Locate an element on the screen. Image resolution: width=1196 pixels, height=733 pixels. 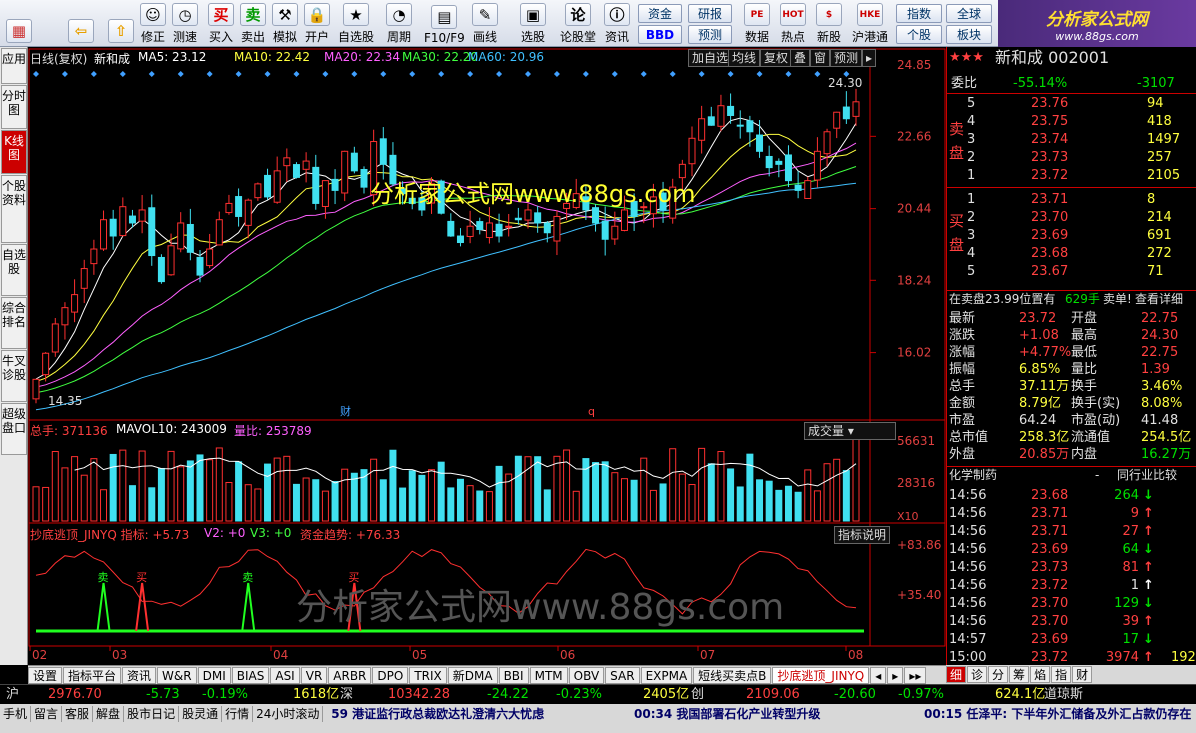
measure-button-label: 测速 is located at coordinates (184, 37).